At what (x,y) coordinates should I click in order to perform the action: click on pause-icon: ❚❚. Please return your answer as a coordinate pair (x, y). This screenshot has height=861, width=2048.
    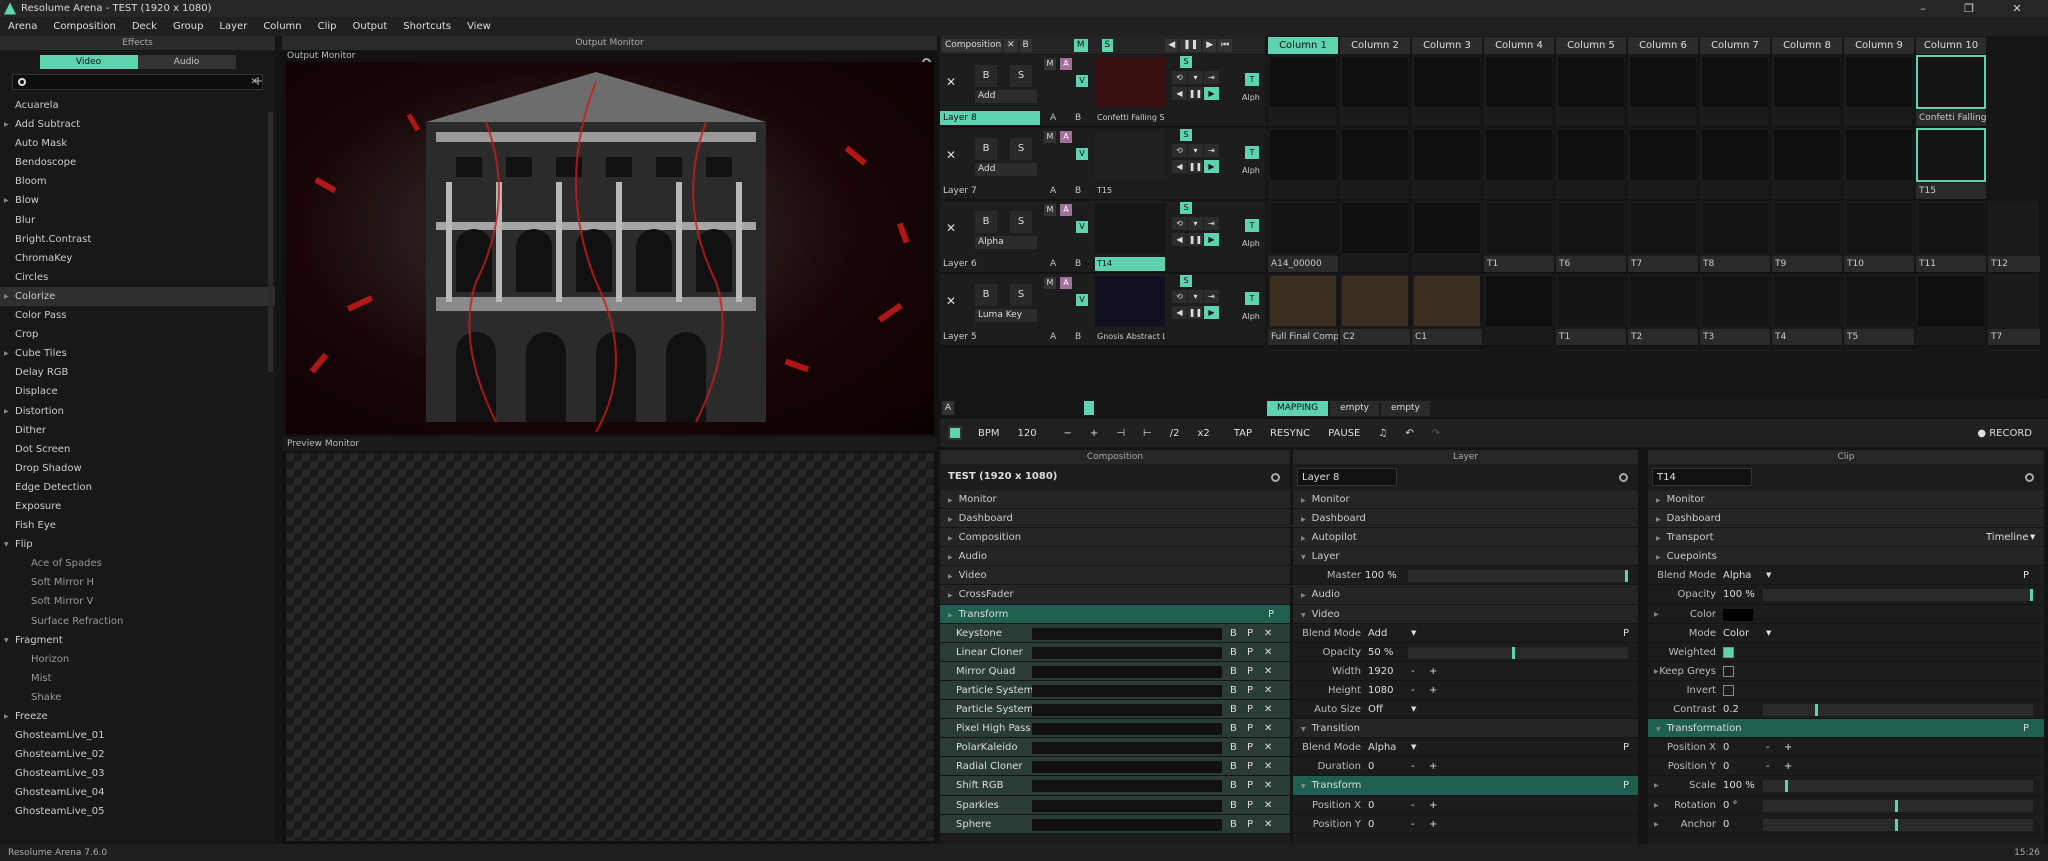
    Looking at the image, I should click on (1195, 239).